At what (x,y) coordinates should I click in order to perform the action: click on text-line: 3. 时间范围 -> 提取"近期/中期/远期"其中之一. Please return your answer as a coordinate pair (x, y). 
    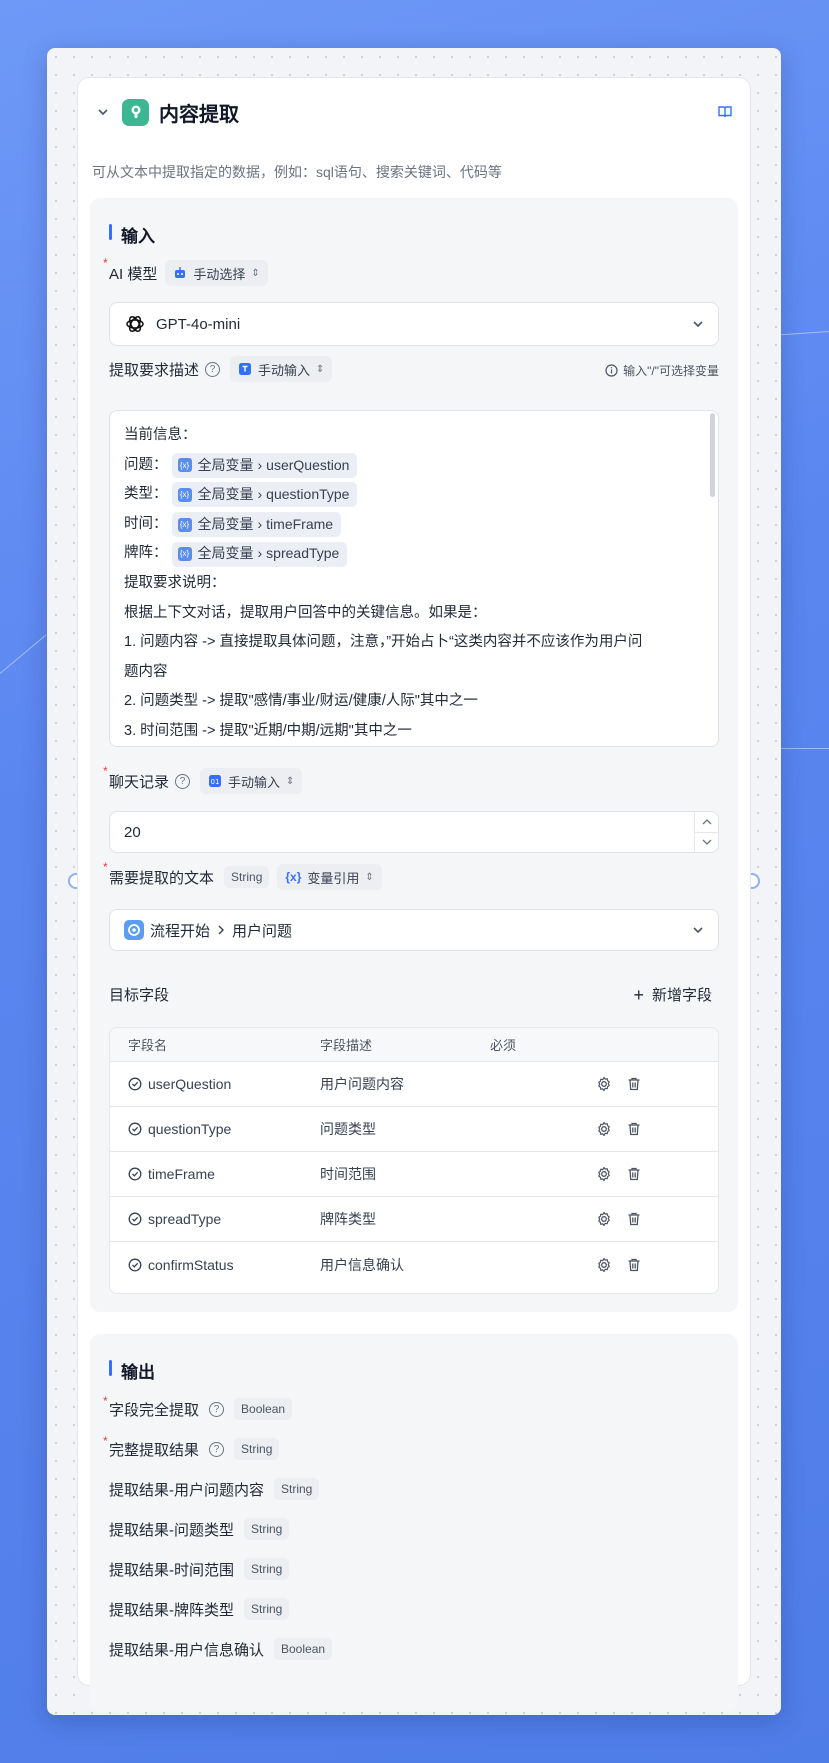
    Looking at the image, I should click on (414, 731).